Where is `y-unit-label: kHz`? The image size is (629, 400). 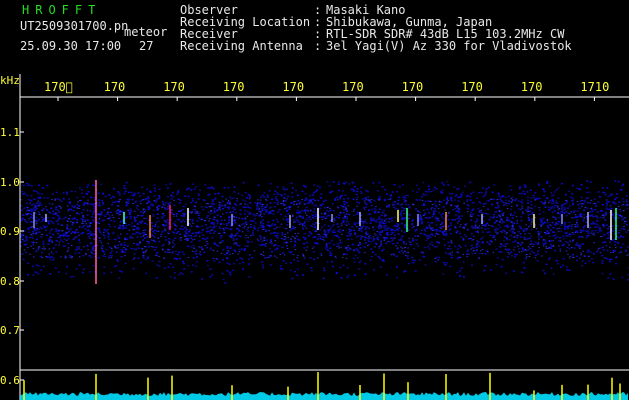
y-unit-label: kHz is located at coordinates (10, 80).